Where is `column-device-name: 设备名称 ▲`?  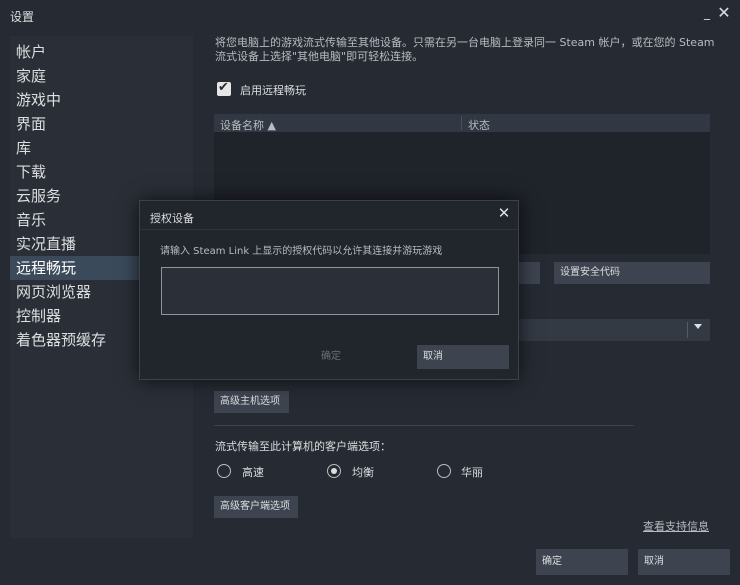
column-device-name: 设备名称 ▲ is located at coordinates (248, 125).